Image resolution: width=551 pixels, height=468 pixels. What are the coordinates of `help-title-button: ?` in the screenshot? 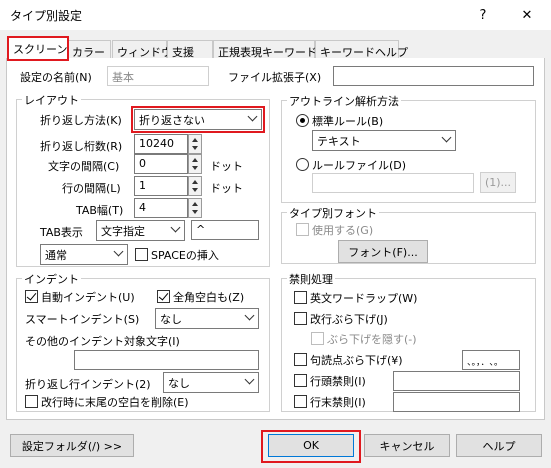 It's located at (483, 15).